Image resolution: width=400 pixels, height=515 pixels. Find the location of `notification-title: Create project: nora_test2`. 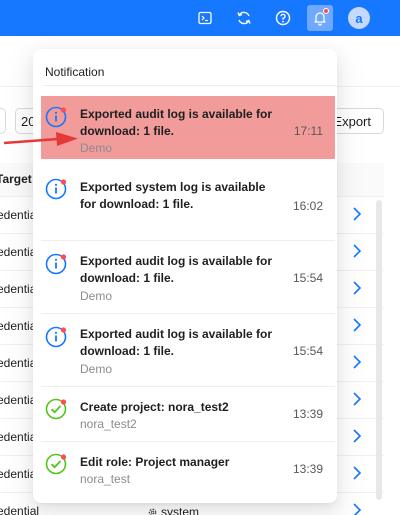

notification-title: Create project: nora_test2 is located at coordinates (154, 407).